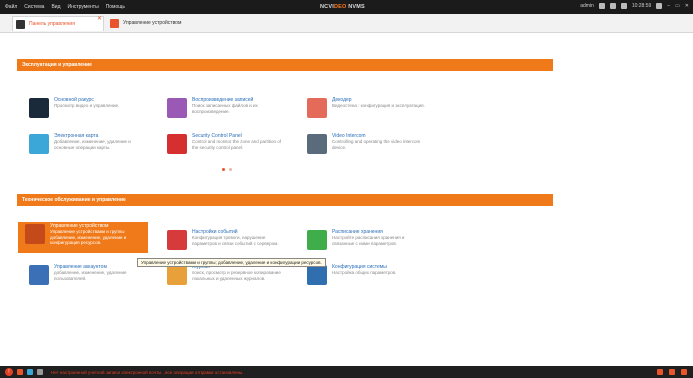  I want to click on alert-icon: !, so click(9, 372).